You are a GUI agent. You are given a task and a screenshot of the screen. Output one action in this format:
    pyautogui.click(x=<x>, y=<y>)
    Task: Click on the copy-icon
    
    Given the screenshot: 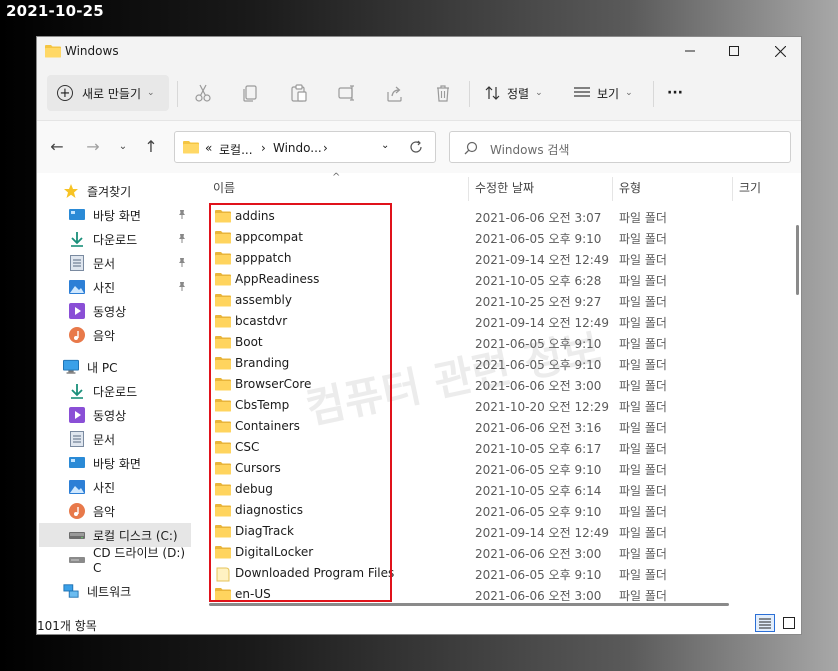 What is the action you would take?
    pyautogui.click(x=251, y=93)
    